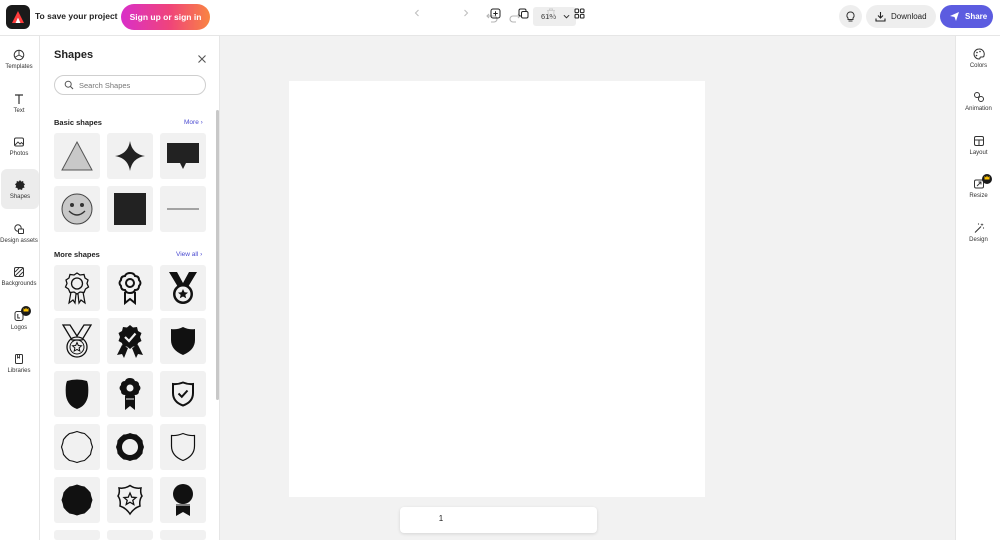 The height and width of the screenshot is (540, 1000). What do you see at coordinates (466, 13) in the screenshot?
I see `next-page-icon` at bounding box center [466, 13].